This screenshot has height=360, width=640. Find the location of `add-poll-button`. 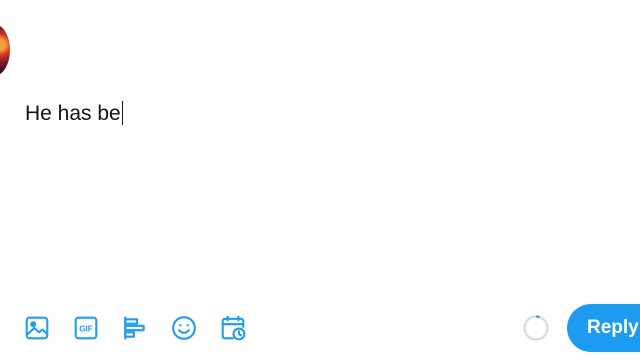

add-poll-button is located at coordinates (135, 328).